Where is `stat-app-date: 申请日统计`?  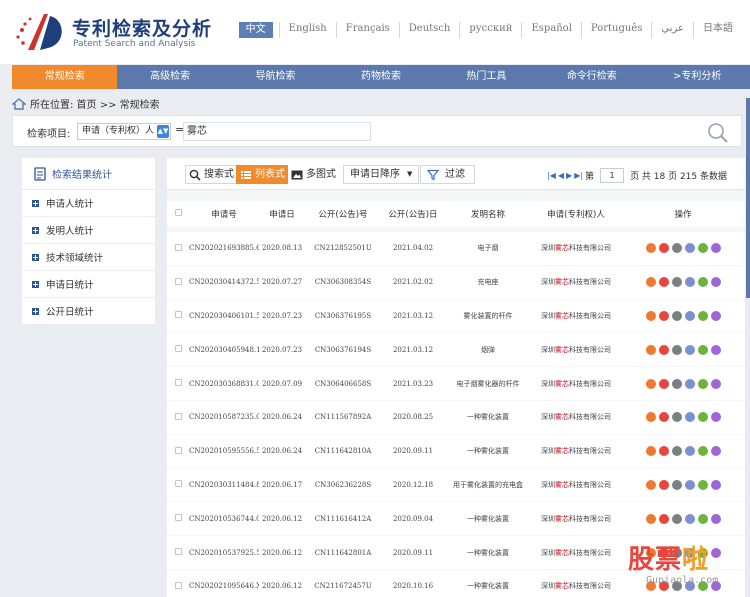
stat-app-date: 申请日统计 is located at coordinates (88, 284).